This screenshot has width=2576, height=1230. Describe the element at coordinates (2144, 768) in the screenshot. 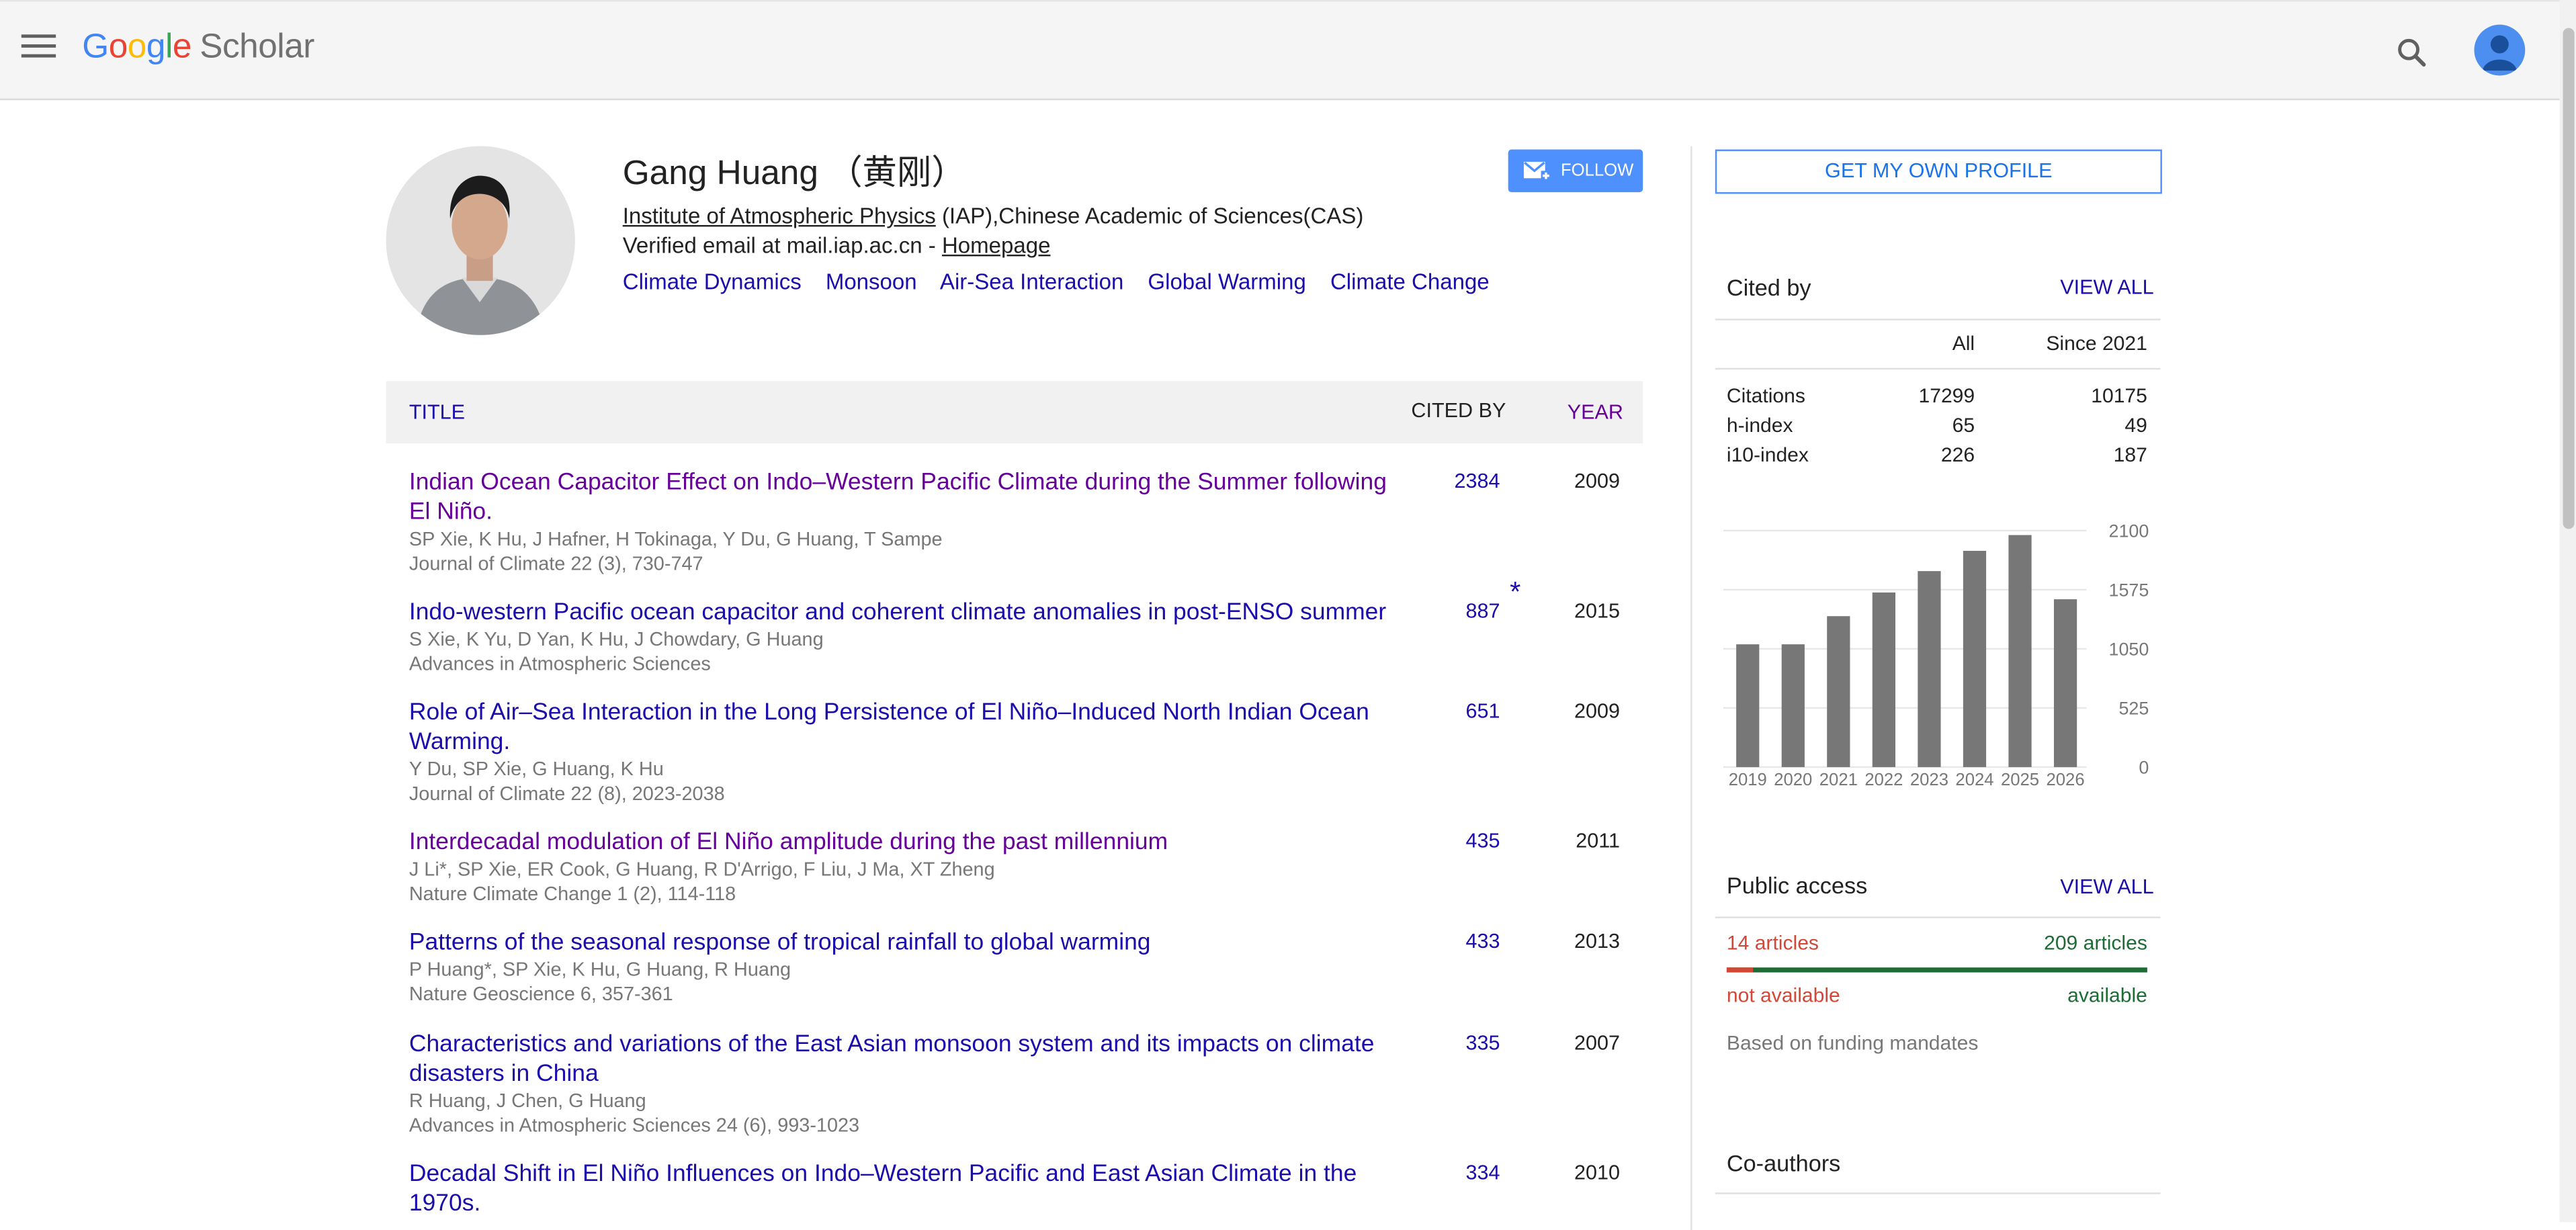

I see `chart-y-tick-label: 0` at that location.